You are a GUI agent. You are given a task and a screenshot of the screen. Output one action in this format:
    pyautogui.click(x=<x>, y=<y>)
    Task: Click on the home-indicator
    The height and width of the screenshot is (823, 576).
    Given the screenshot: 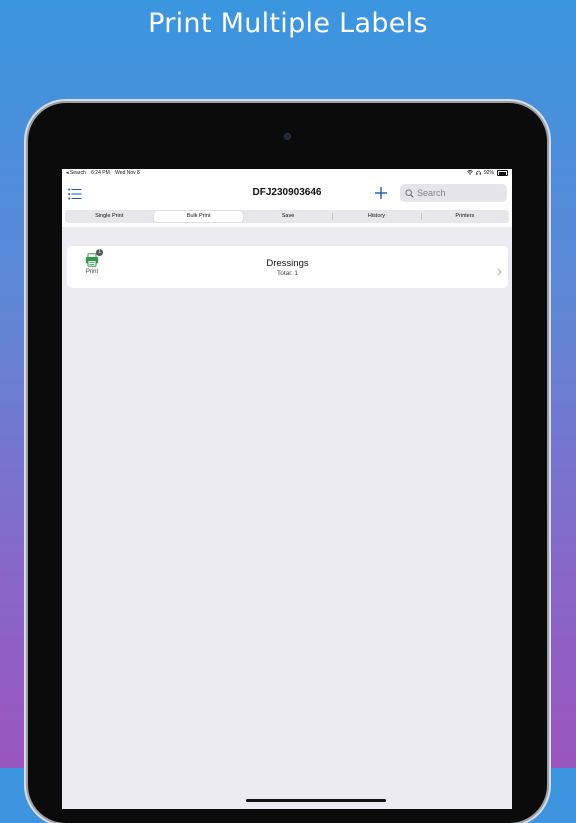 What is the action you would take?
    pyautogui.click(x=316, y=800)
    